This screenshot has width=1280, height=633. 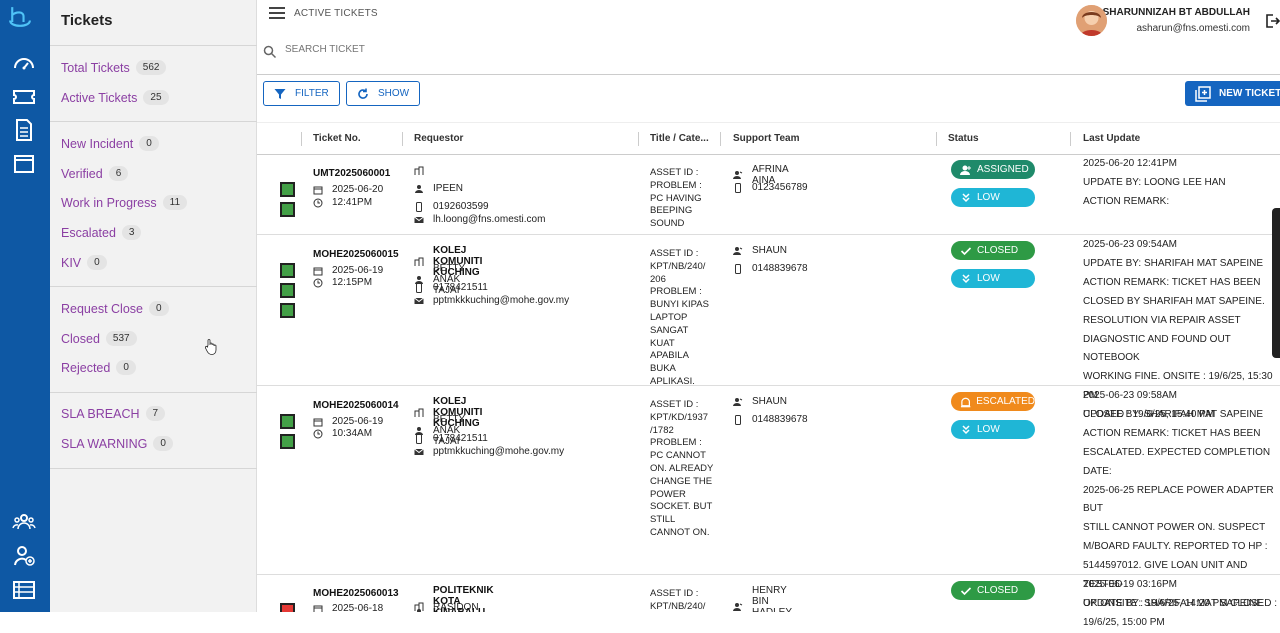 What do you see at coordinates (383, 93) in the screenshot?
I see `show-button: SHOW` at bounding box center [383, 93].